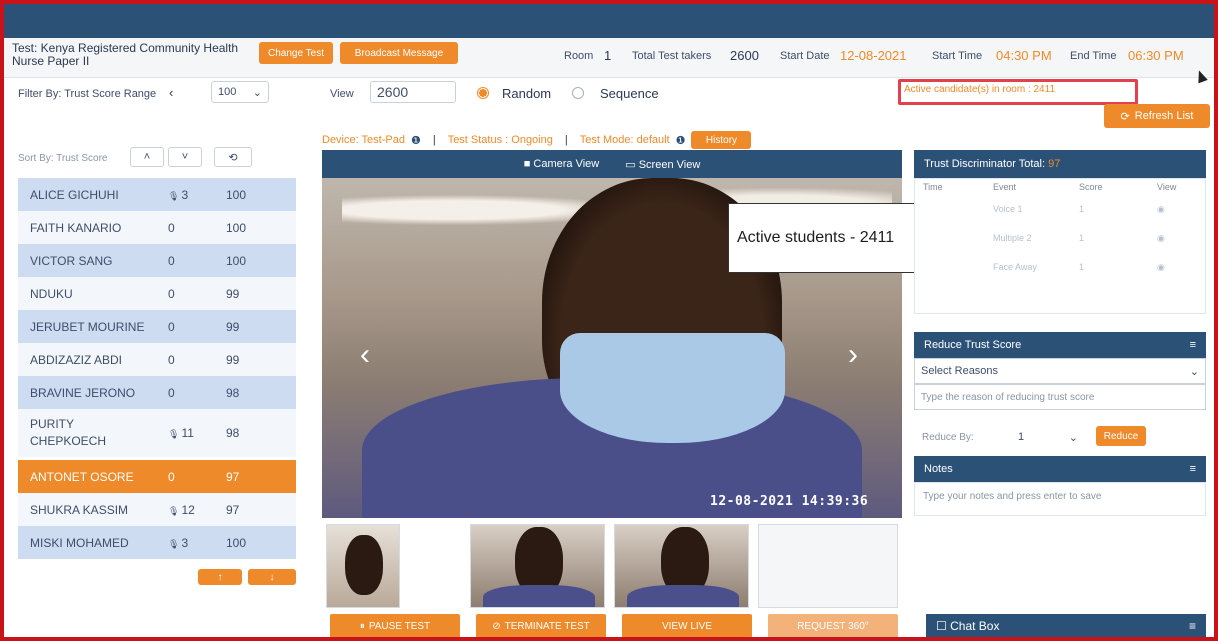 Image resolution: width=1218 pixels, height=641 pixels. Describe the element at coordinates (296, 53) in the screenshot. I see `change-test-button: Change Test` at that location.